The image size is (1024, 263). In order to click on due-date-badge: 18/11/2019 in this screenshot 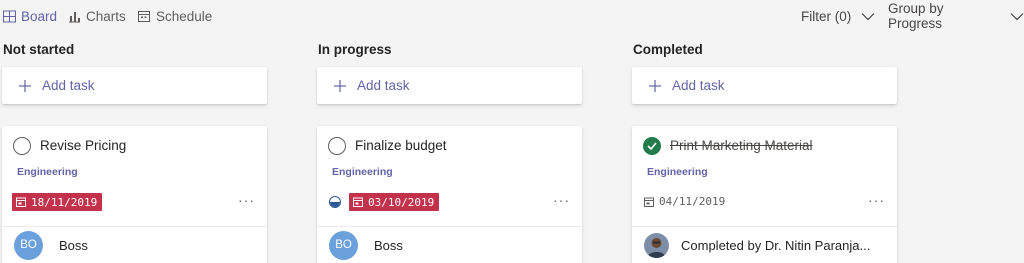, I will do `click(57, 202)`.